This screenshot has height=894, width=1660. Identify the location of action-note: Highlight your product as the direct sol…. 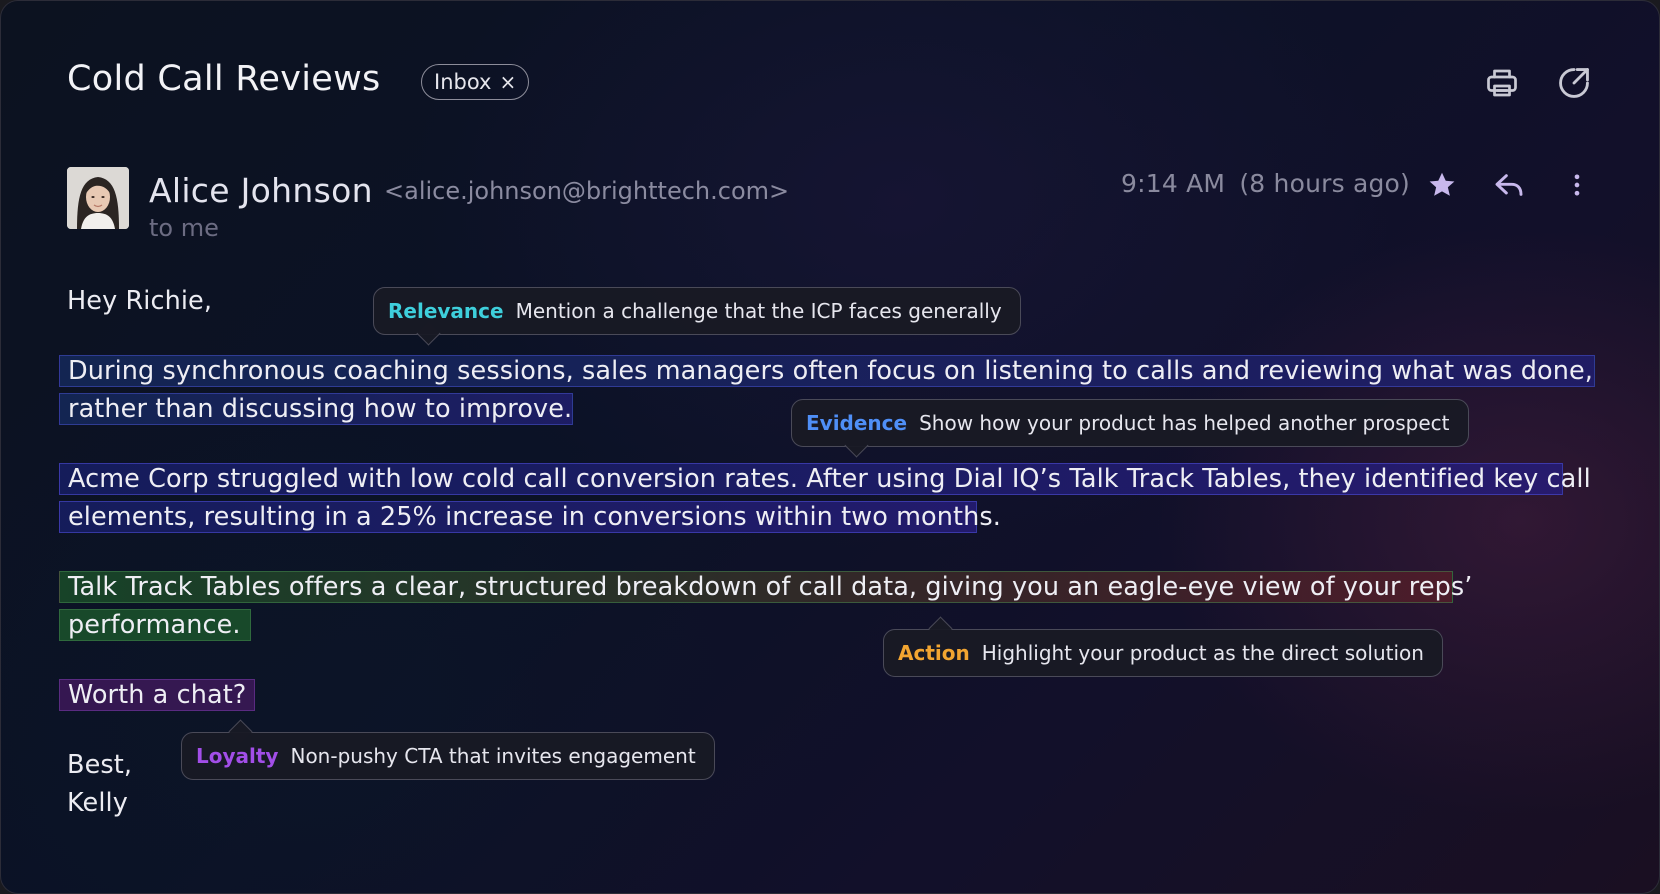
(1202, 653).